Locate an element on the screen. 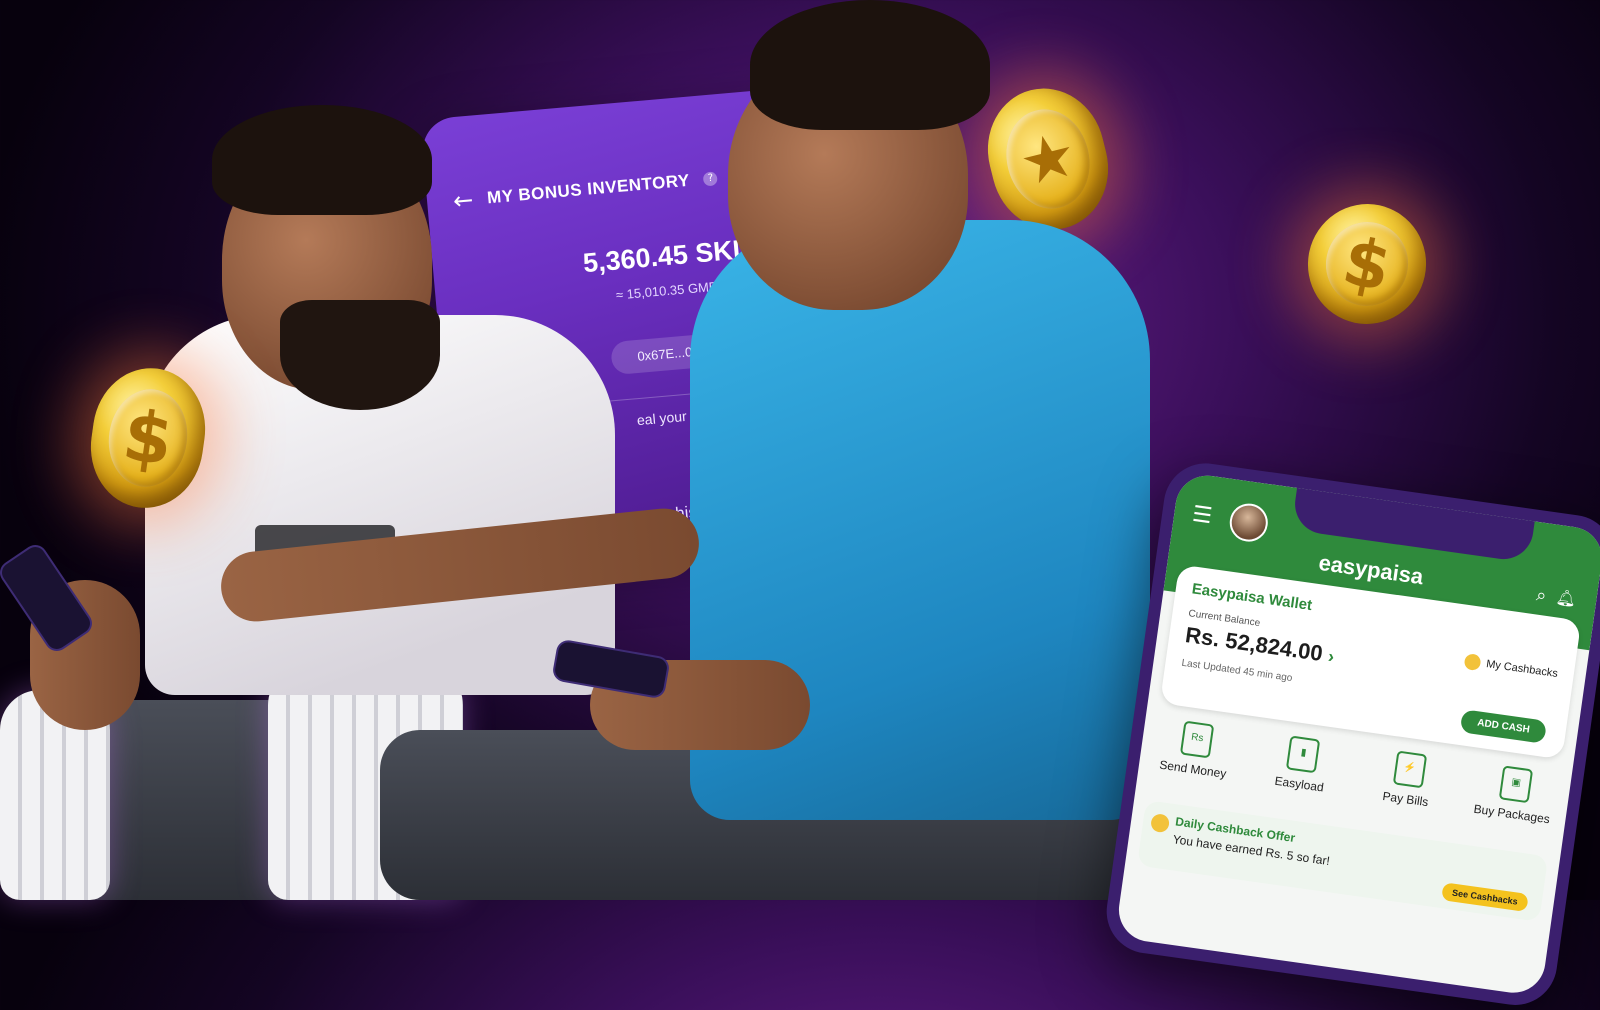 The width and height of the screenshot is (1600, 1010). dollar-coin-right: $ is located at coordinates (1367, 264).